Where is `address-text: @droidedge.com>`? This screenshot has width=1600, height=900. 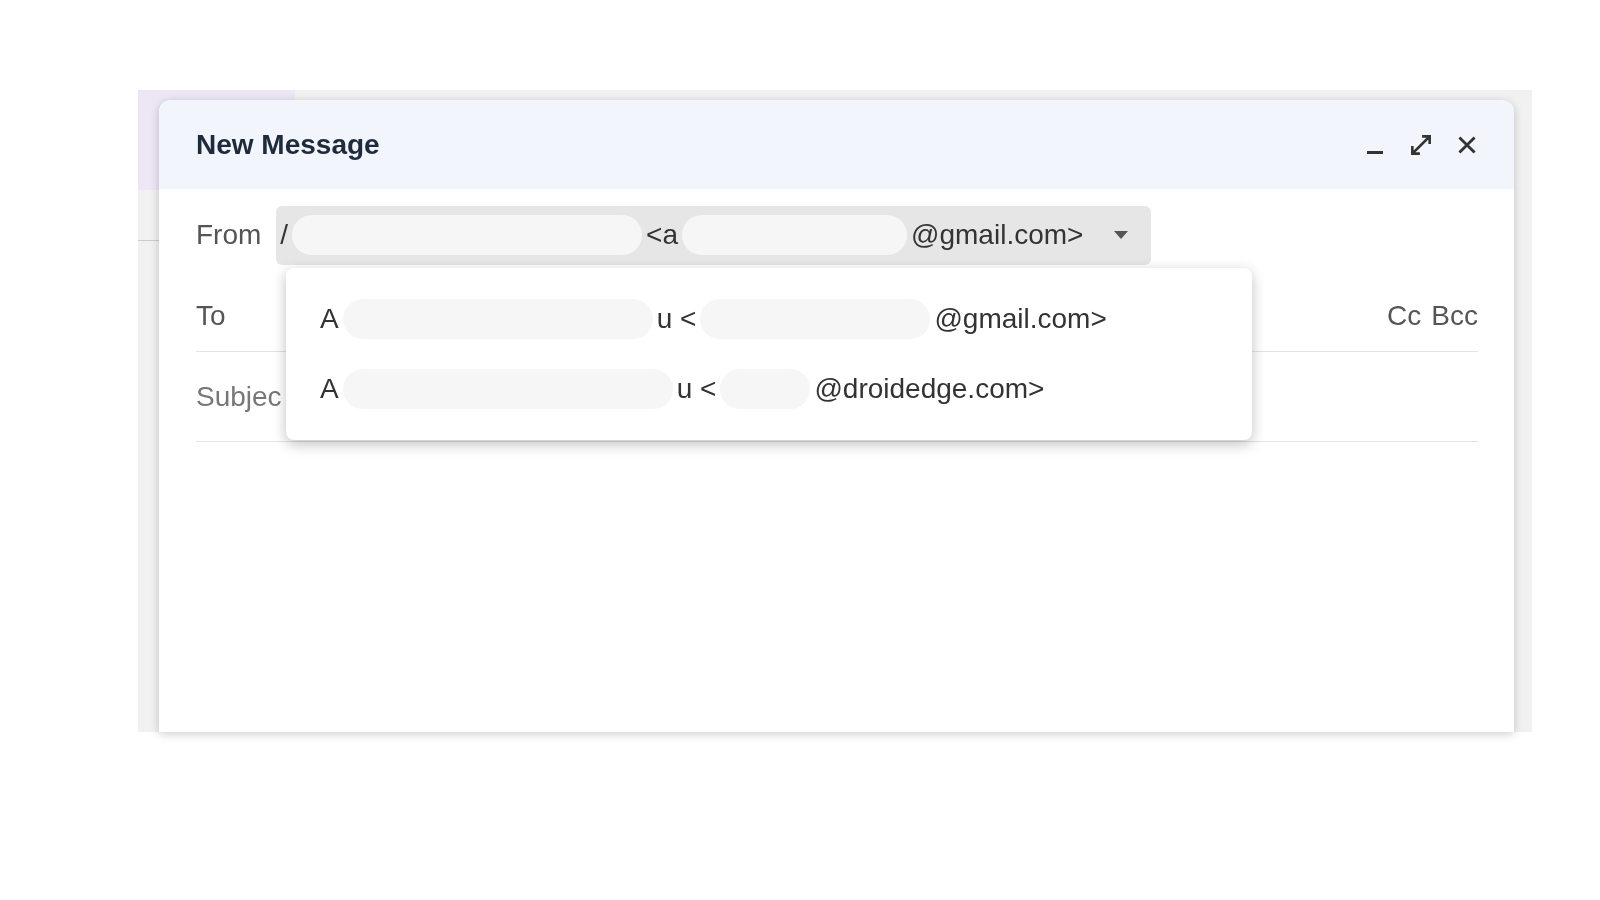
address-text: @droidedge.com> is located at coordinates (929, 389).